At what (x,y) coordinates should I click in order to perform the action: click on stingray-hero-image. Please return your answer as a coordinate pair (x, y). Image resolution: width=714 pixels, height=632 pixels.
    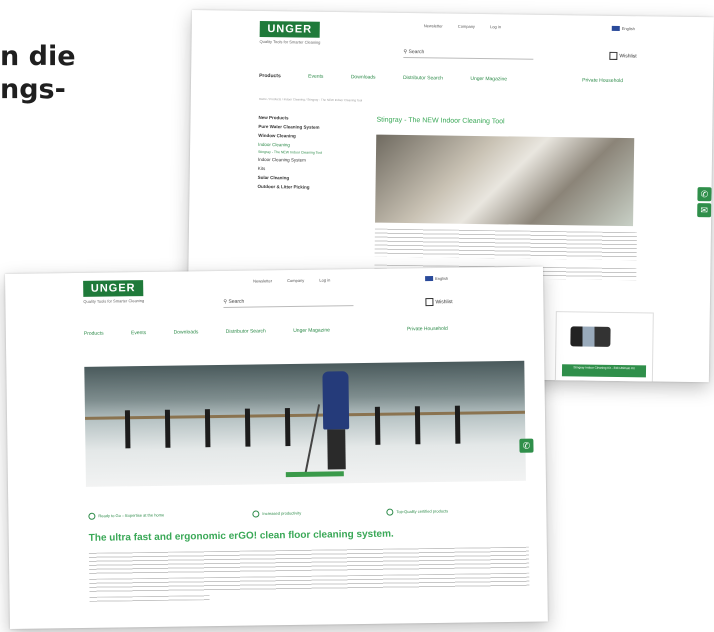
    Looking at the image, I should click on (505, 180).